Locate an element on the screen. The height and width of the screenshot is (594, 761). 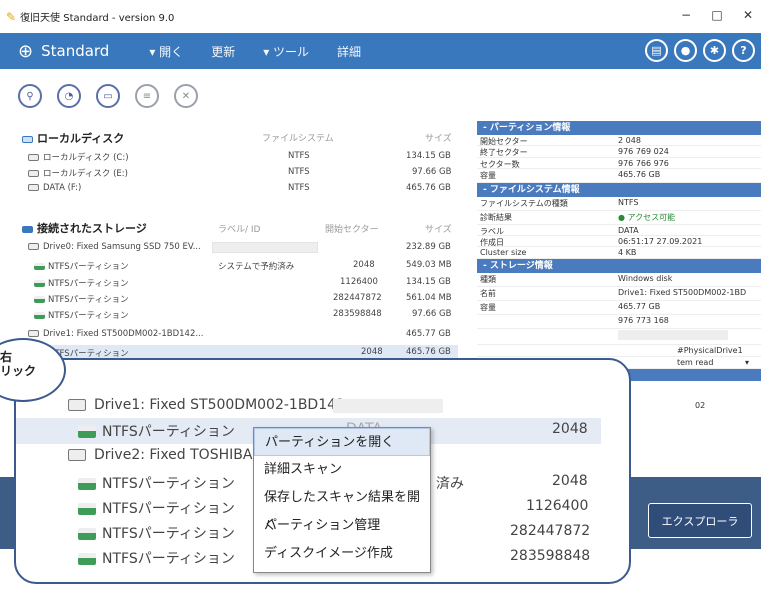
col-label: ラベル/ ID is located at coordinates (239, 230).